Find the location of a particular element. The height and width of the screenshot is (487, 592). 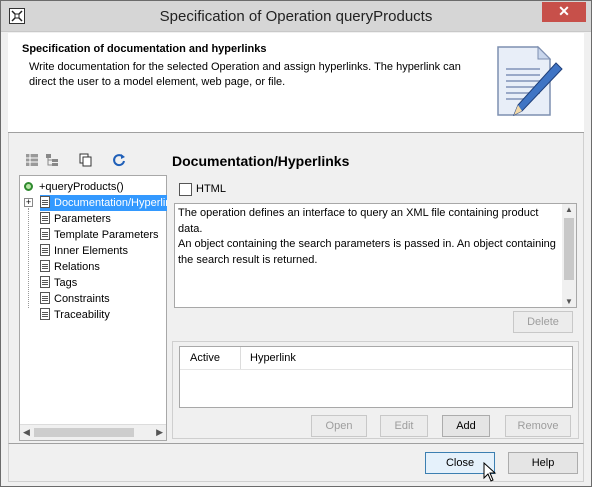

tree-item-constraints: Constraints is located at coordinates (75, 299).